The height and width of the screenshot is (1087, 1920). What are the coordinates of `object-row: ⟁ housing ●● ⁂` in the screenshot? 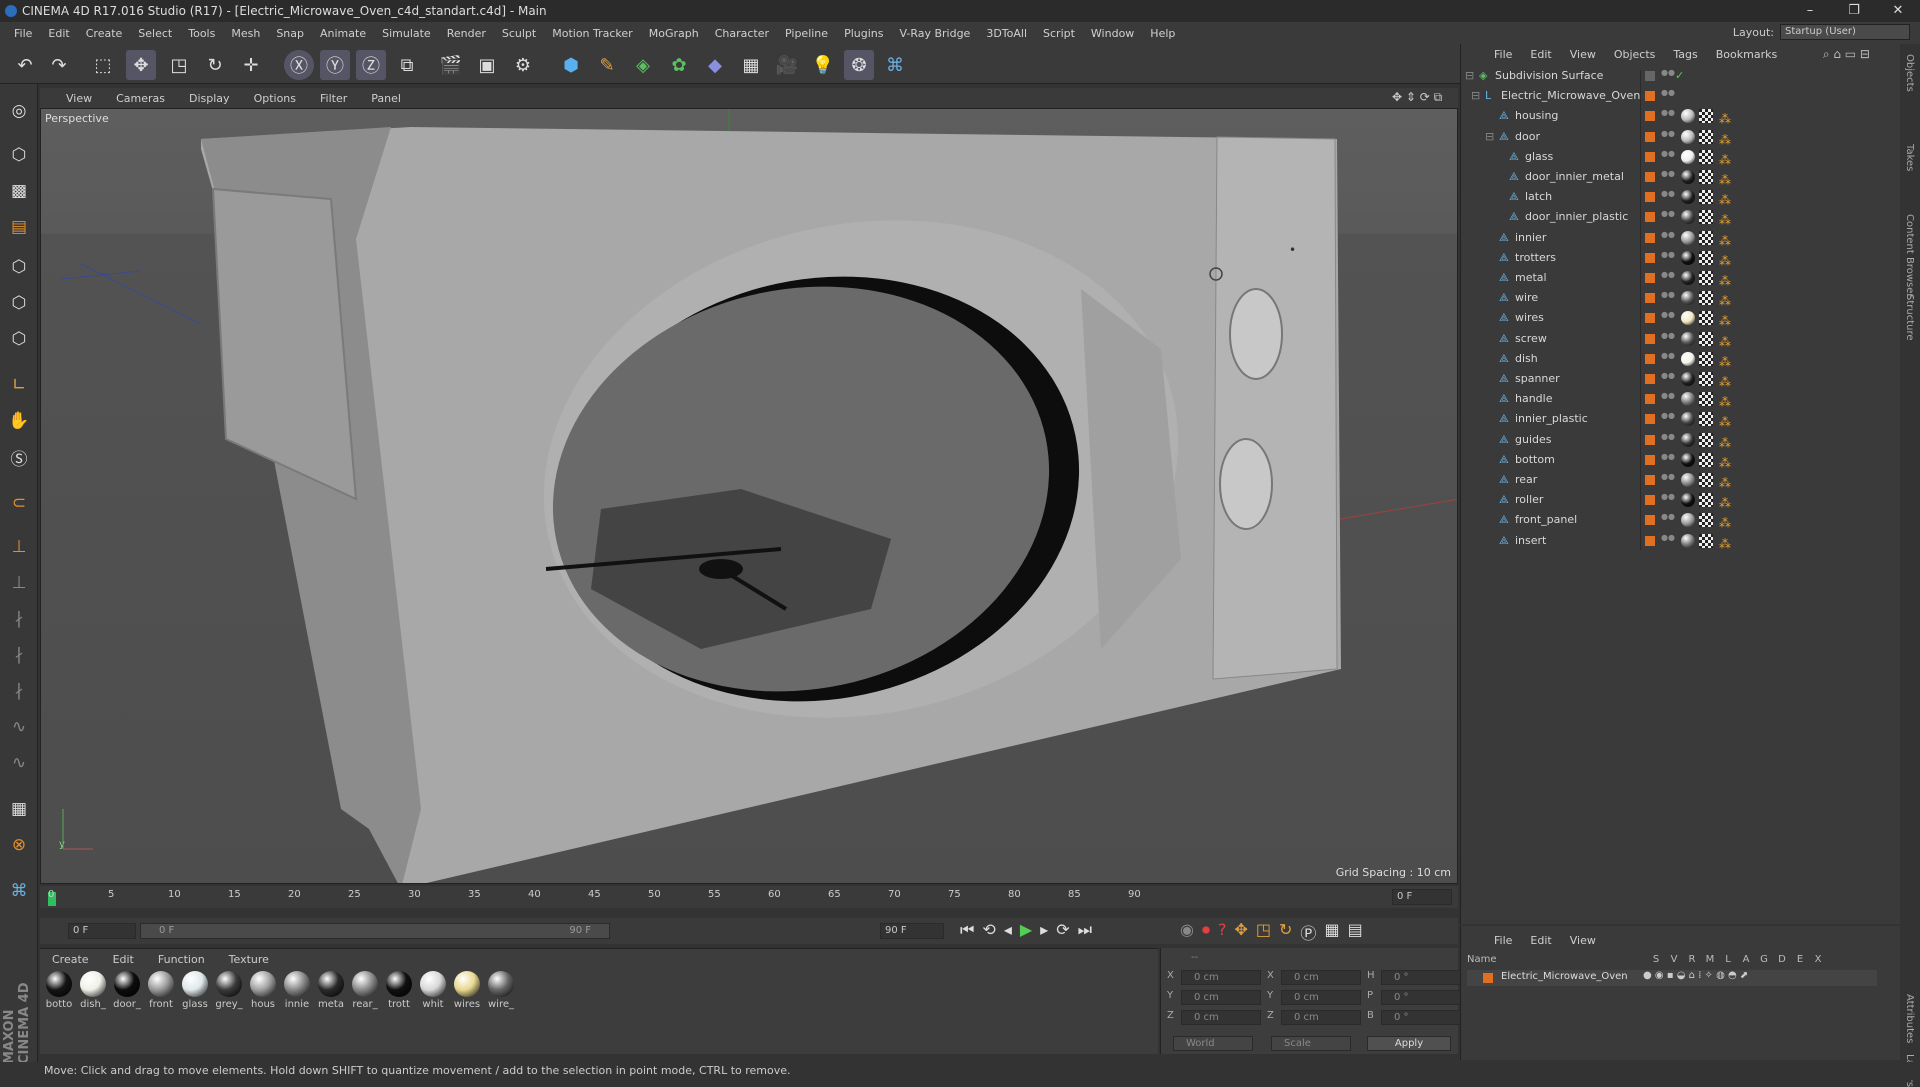 It's located at (1681, 116).